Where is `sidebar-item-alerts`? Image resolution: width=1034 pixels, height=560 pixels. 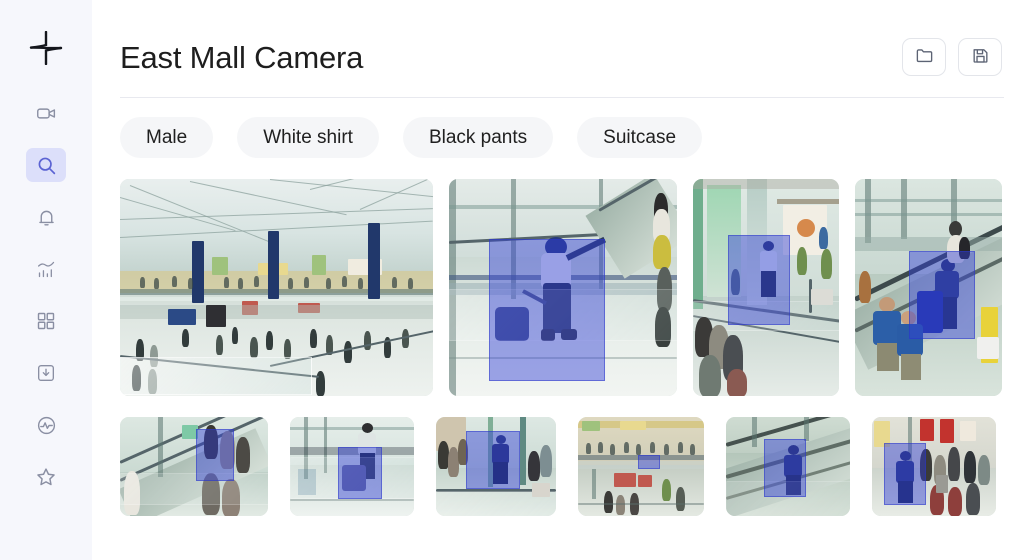 sidebar-item-alerts is located at coordinates (46, 217).